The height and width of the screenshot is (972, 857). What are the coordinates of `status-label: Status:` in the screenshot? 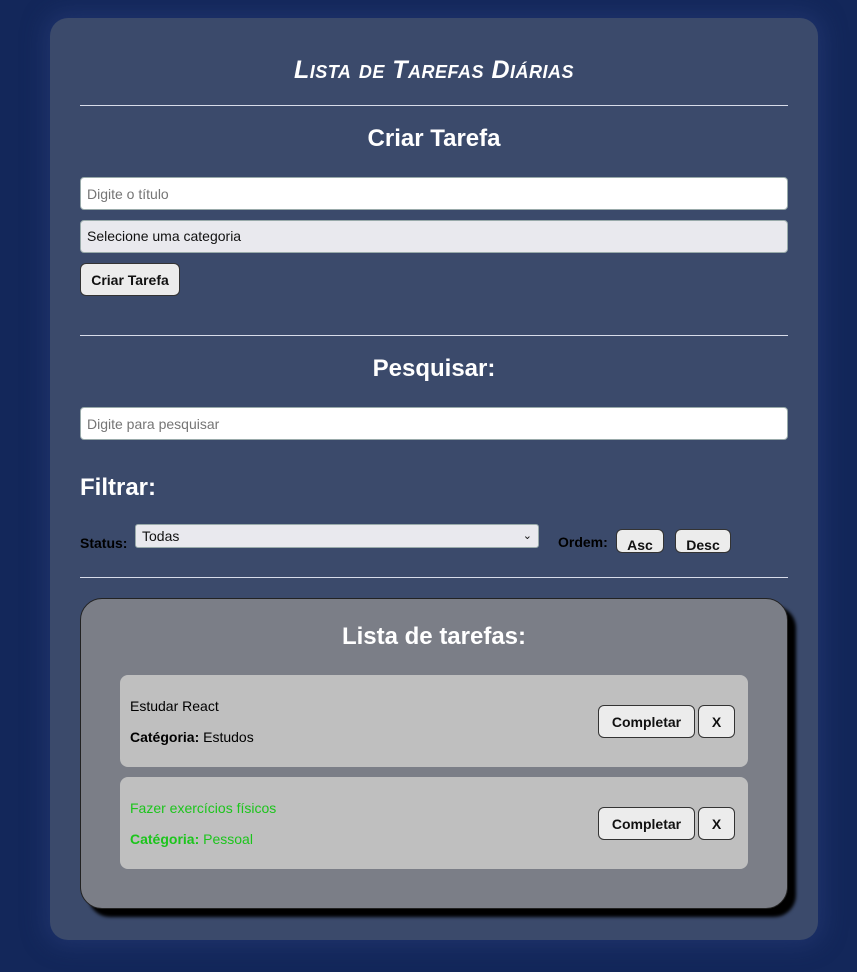 It's located at (104, 543).